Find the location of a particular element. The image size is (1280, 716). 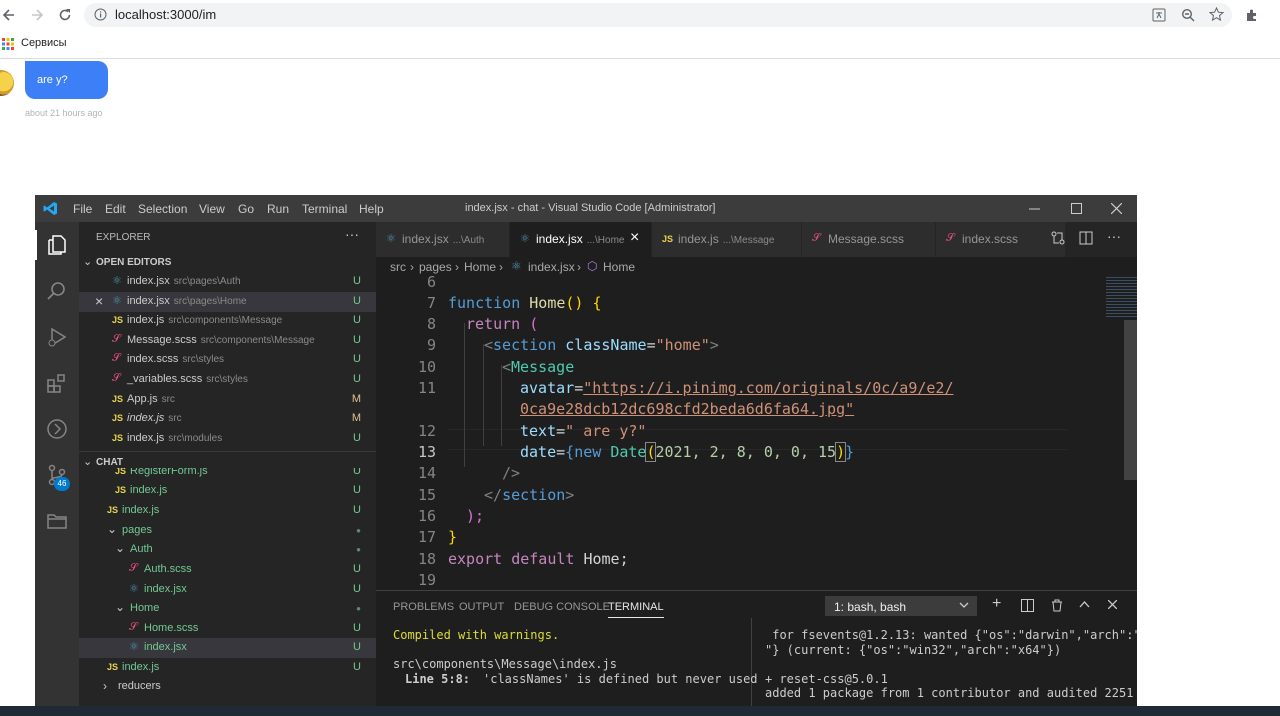

extensions-view-icon is located at coordinates (57, 383).